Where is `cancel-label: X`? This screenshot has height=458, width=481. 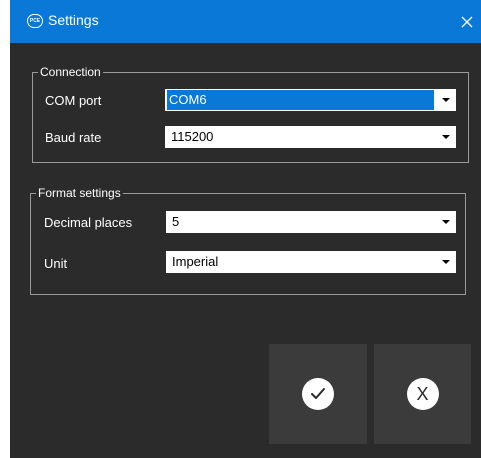 cancel-label: X is located at coordinates (422, 394).